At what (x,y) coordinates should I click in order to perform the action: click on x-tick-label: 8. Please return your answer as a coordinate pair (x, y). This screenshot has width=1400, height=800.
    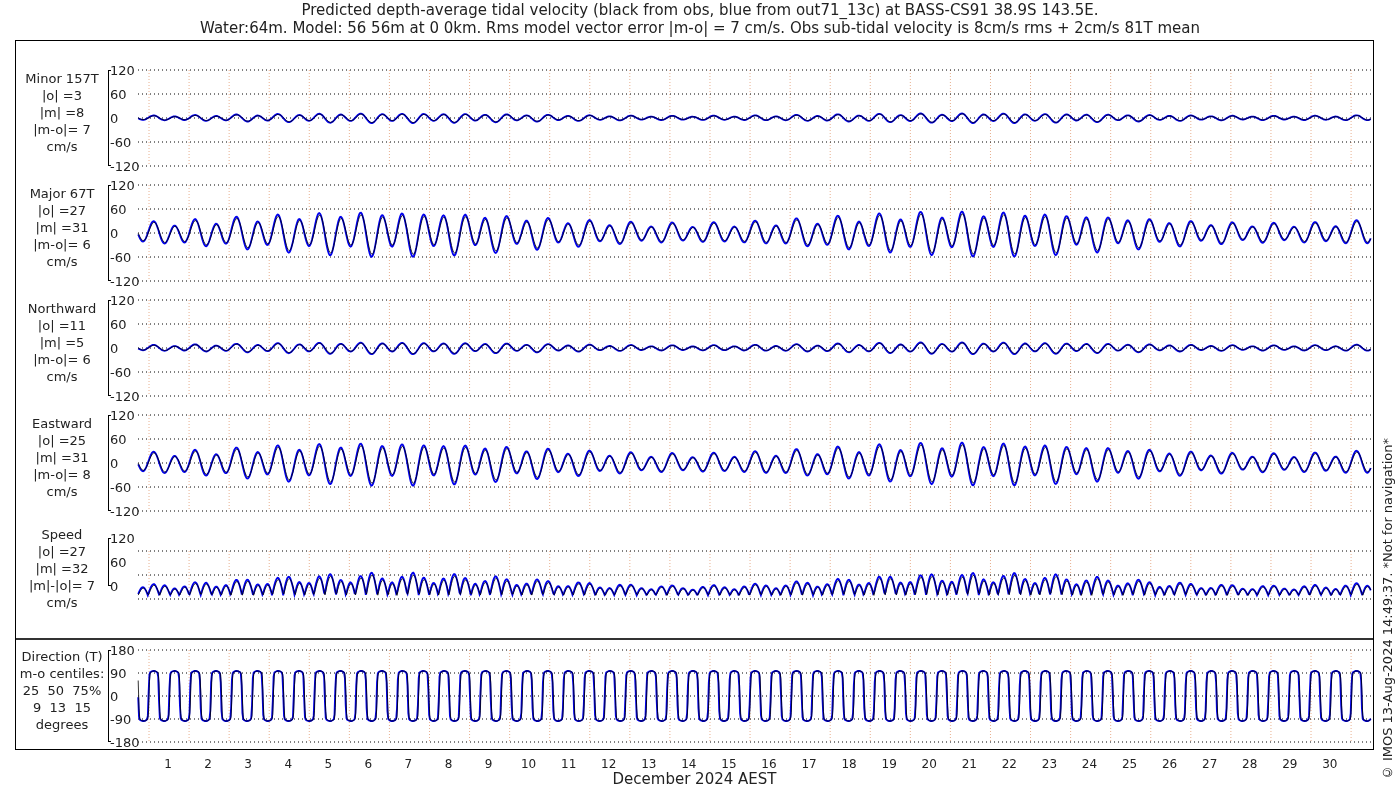
    Looking at the image, I should click on (448, 764).